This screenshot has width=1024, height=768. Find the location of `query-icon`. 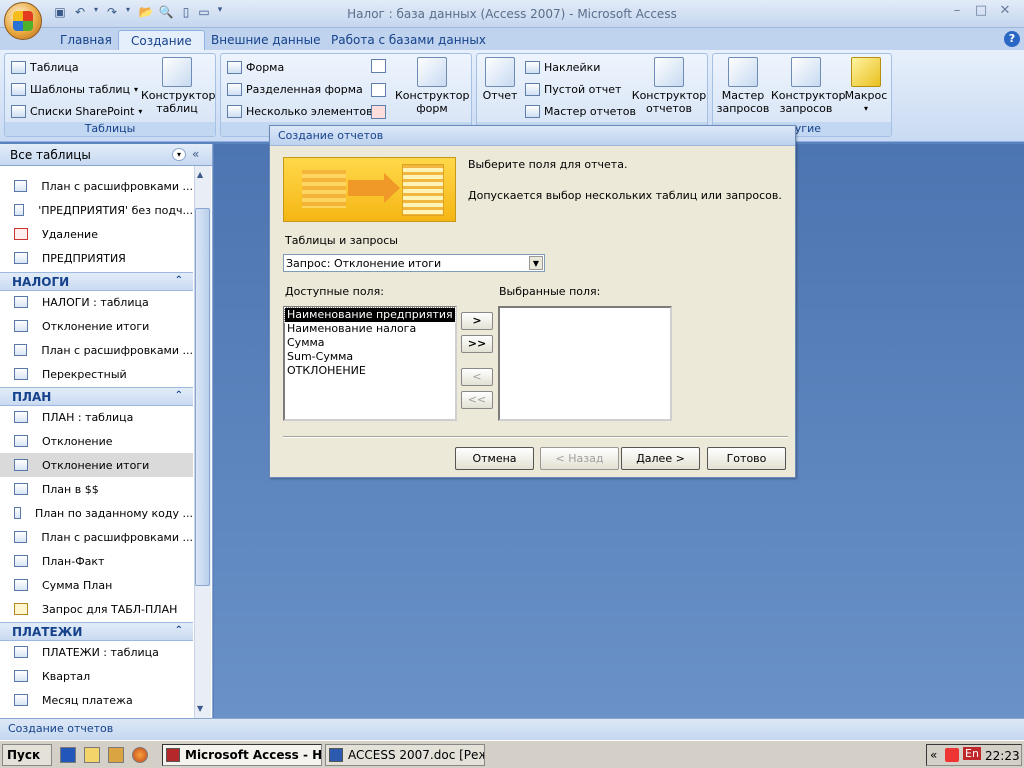

query-icon is located at coordinates (21, 676).